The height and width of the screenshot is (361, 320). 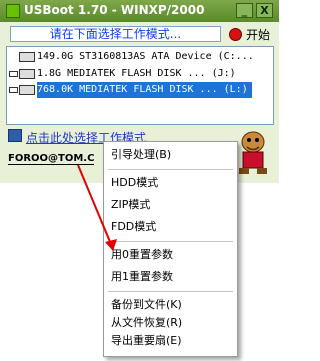 I want to click on annotation-arrow-icon, so click(x=97, y=207).